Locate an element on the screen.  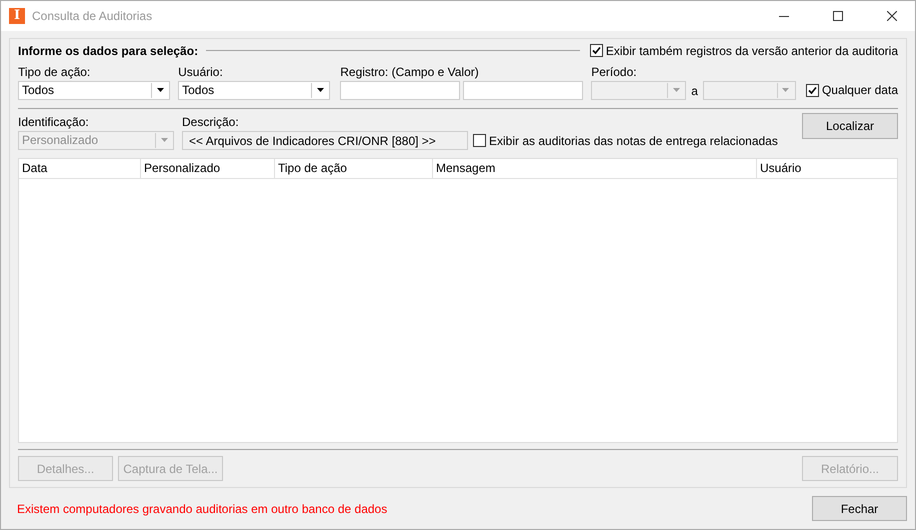
window-title: Consulta de Auditorias is located at coordinates (92, 16).